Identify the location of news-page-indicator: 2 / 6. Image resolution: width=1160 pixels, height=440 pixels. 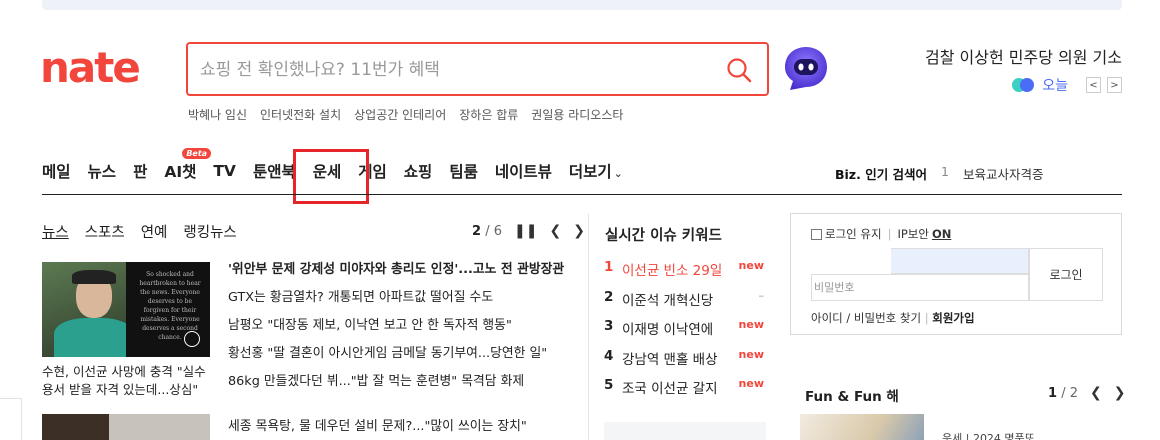
(487, 231).